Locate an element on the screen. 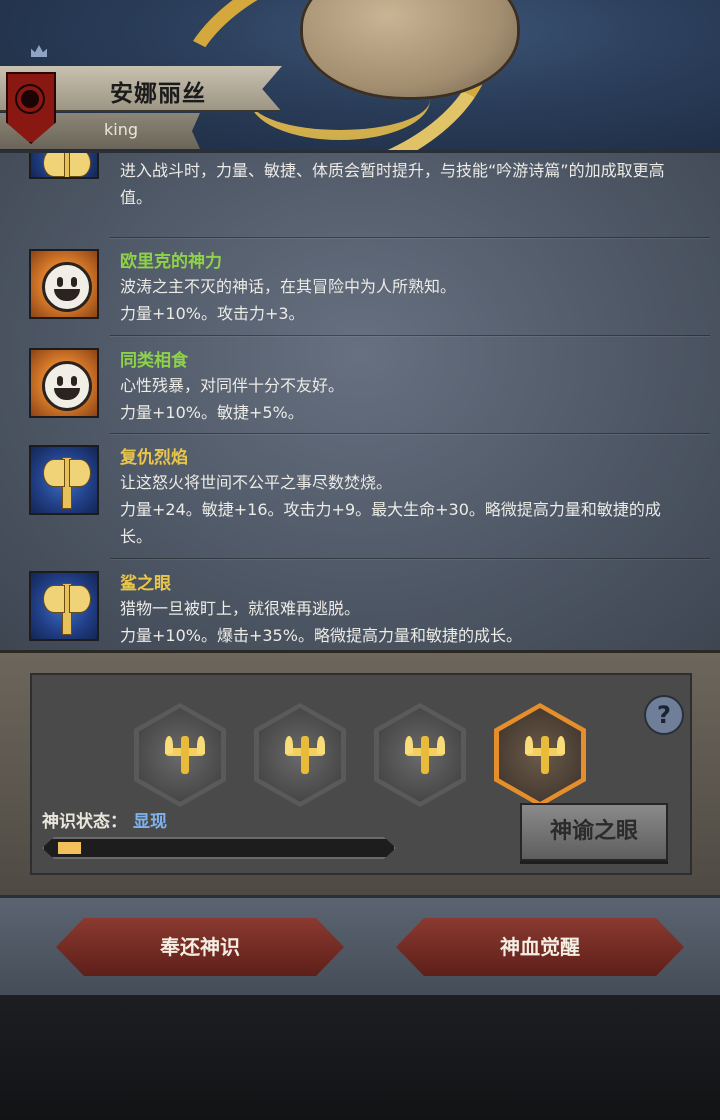 The height and width of the screenshot is (1120, 720). trait-description: 进入战斗时，力量、敏捷、体质会暂时提升，与技能“吟游诗篇”的加成取更高值。 is located at coordinates (392, 184).